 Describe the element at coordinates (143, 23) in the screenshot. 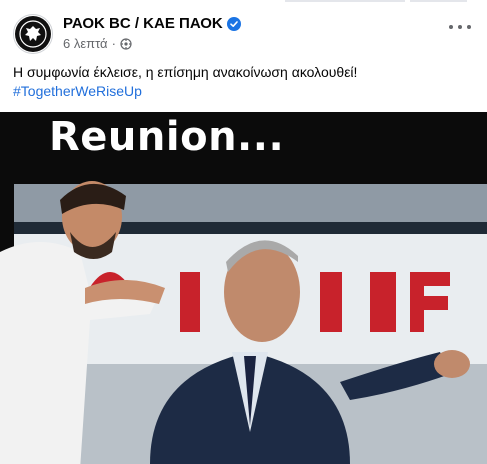

I see `page-name-text: ΡΑΟΚ BC / ΚΑΕ ΠΑΟΚ` at that location.